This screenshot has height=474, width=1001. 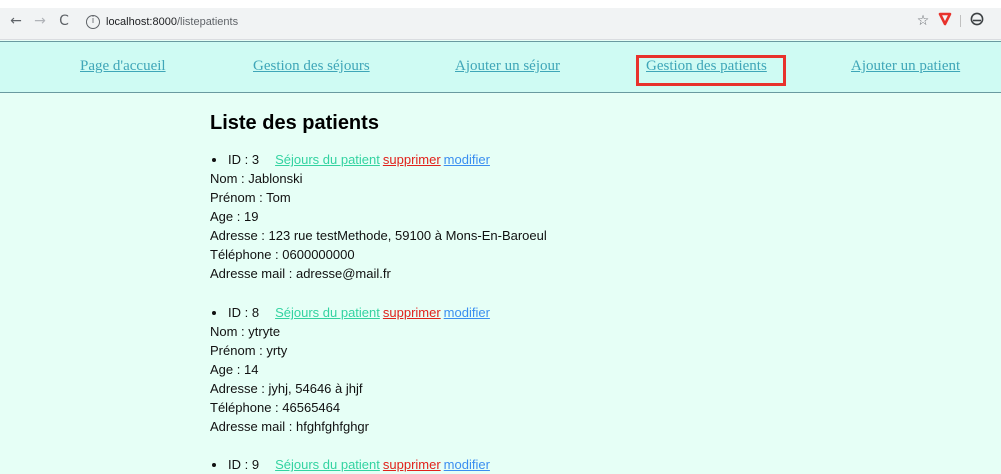 What do you see at coordinates (945, 21) in the screenshot?
I see `shield-icon` at bounding box center [945, 21].